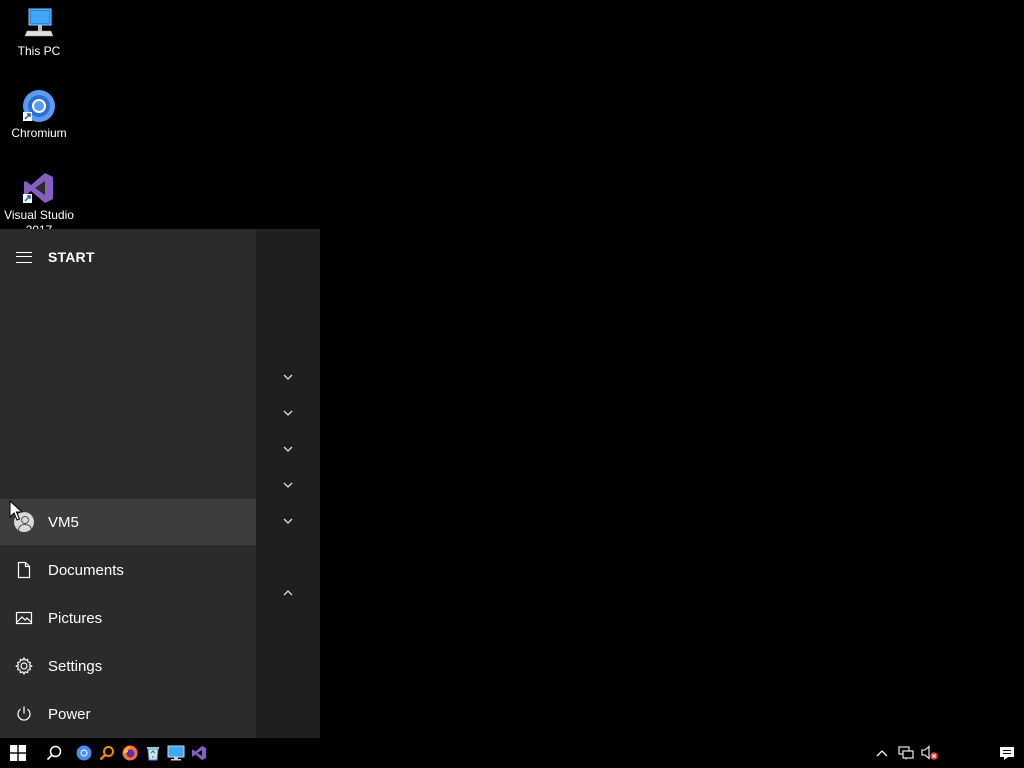 This screenshot has width=1024, height=768. I want to click on document-icon, so click(24, 570).